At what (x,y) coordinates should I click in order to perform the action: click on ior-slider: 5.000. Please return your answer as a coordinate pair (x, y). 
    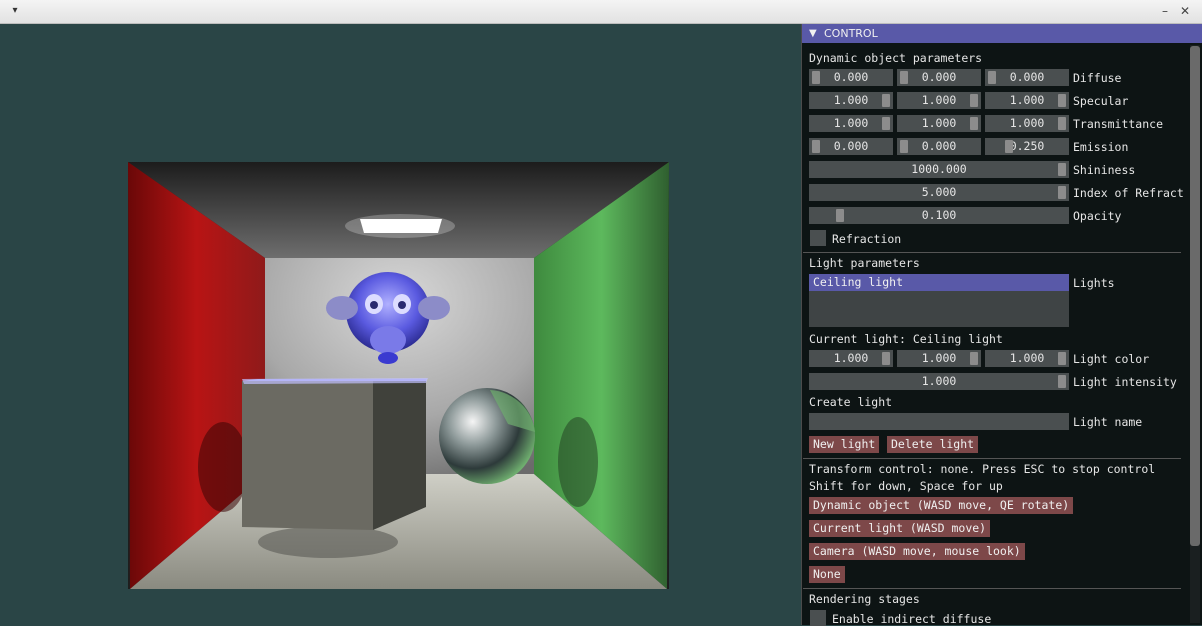
    Looking at the image, I should click on (939, 192).